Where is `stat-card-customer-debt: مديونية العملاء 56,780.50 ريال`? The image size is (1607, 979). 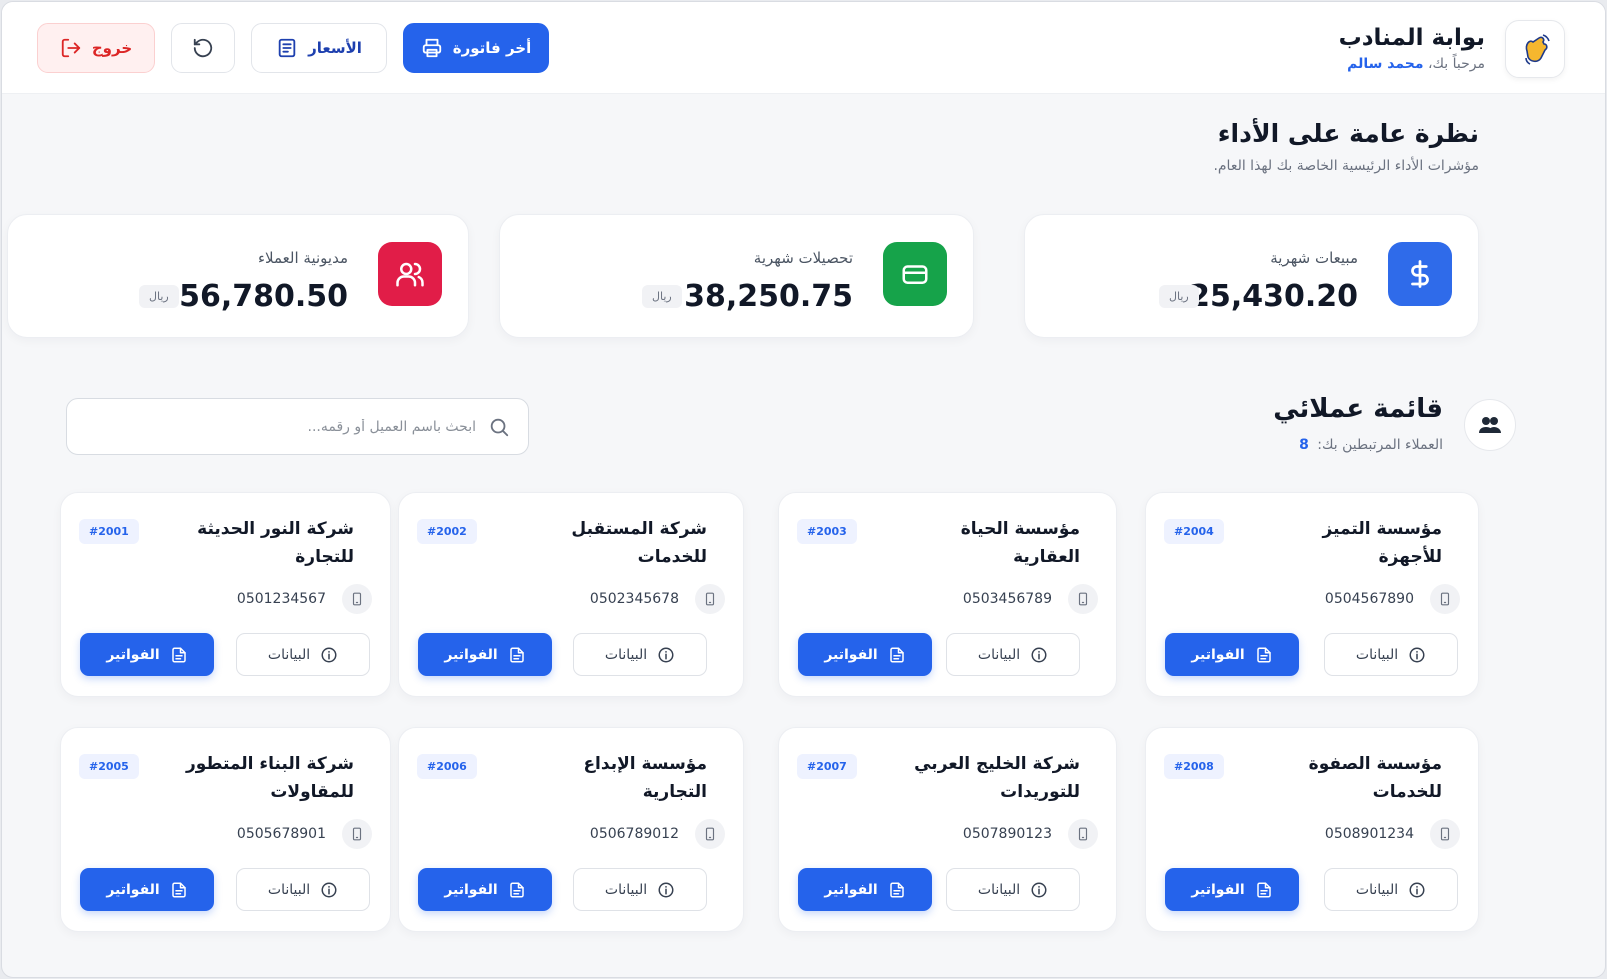 stat-card-customer-debt: مديونية العملاء 56,780.50 ريال is located at coordinates (238, 276).